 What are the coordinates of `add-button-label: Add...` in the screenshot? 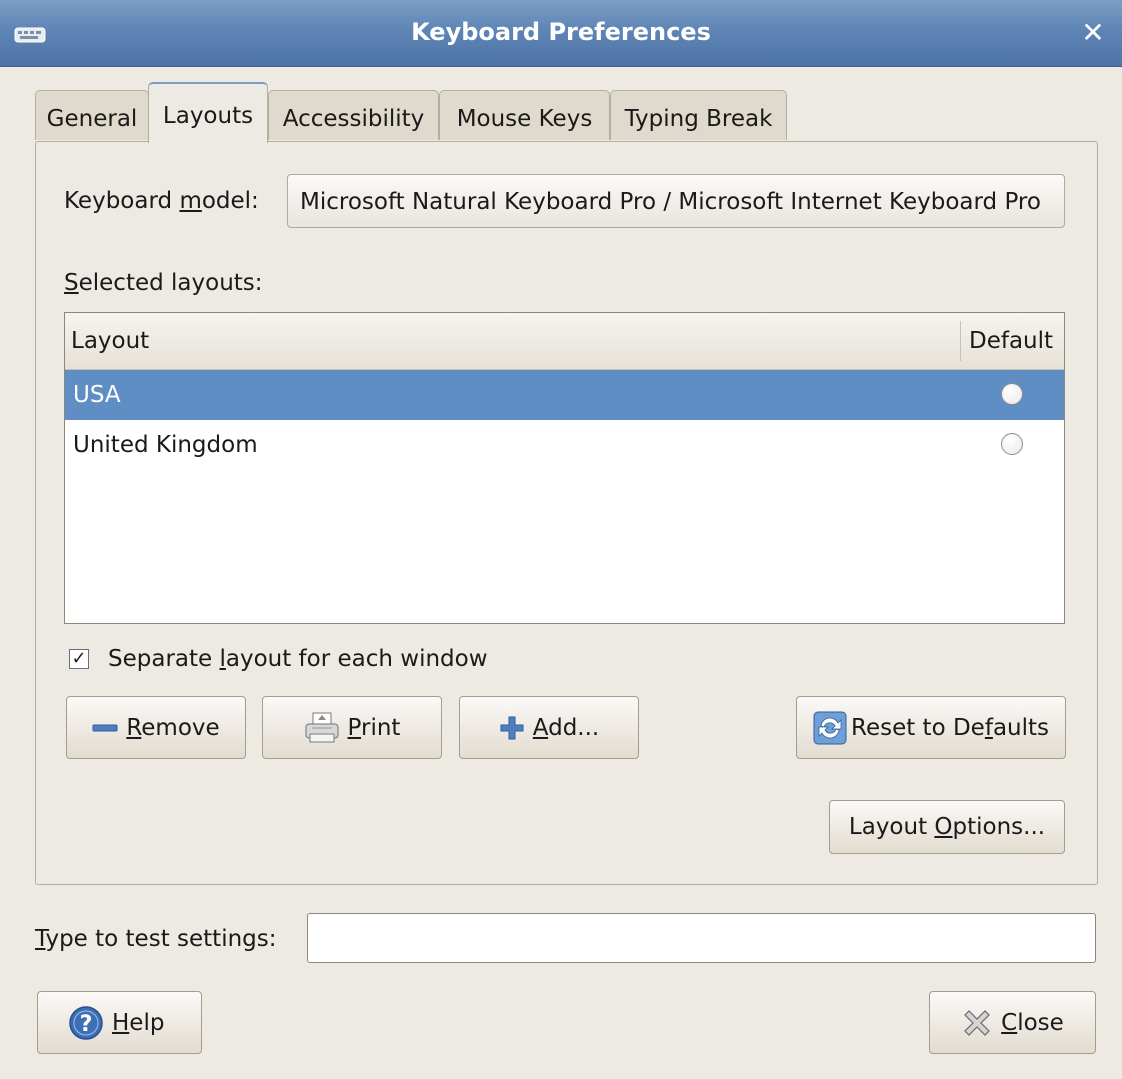 It's located at (566, 727).